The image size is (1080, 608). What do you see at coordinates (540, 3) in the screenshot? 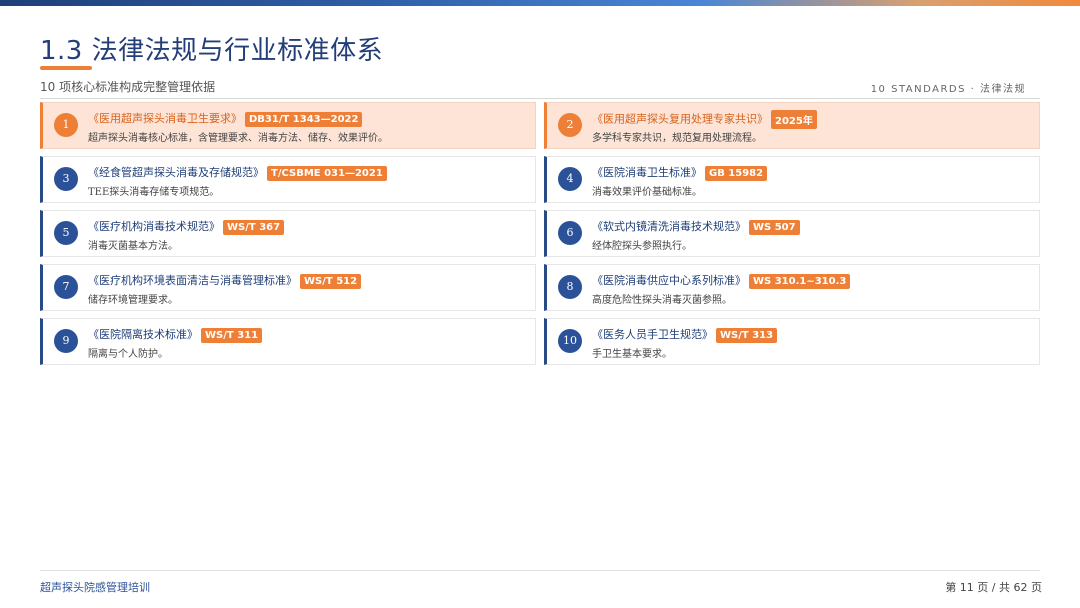
I see `top-gradient-bar` at bounding box center [540, 3].